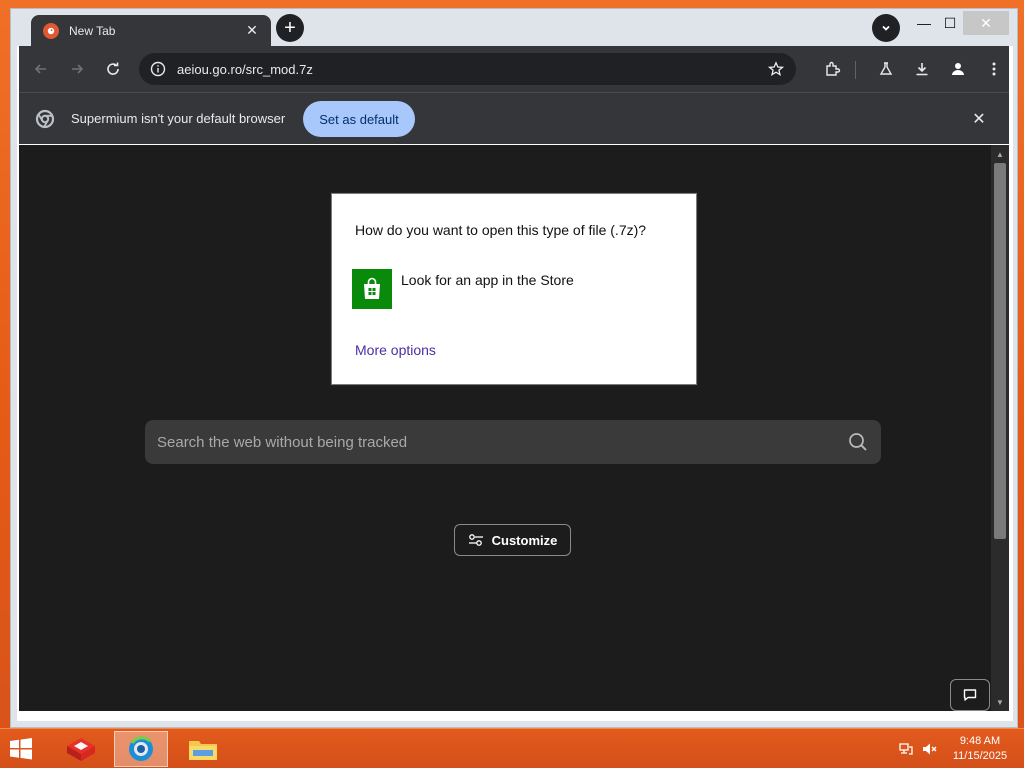 This screenshot has height=768, width=1024. I want to click on download-icon, so click(922, 69).